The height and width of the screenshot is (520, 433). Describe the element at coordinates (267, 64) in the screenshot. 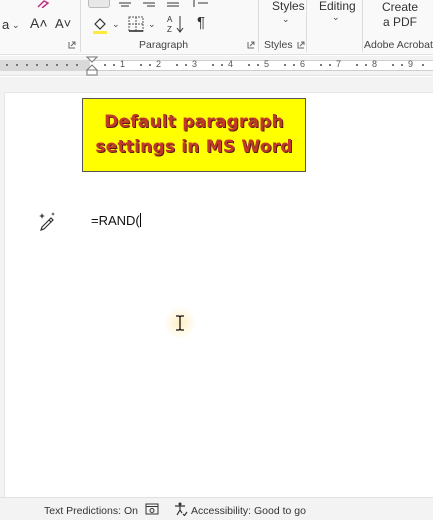

I see `ruler-number: 5` at that location.